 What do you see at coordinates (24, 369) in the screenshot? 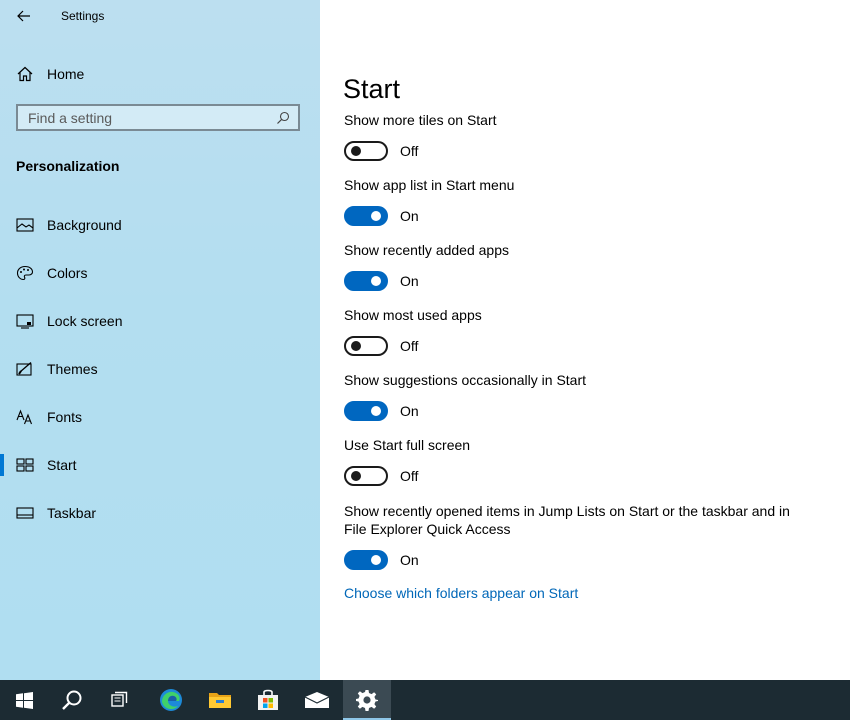
I see `themes-icon` at bounding box center [24, 369].